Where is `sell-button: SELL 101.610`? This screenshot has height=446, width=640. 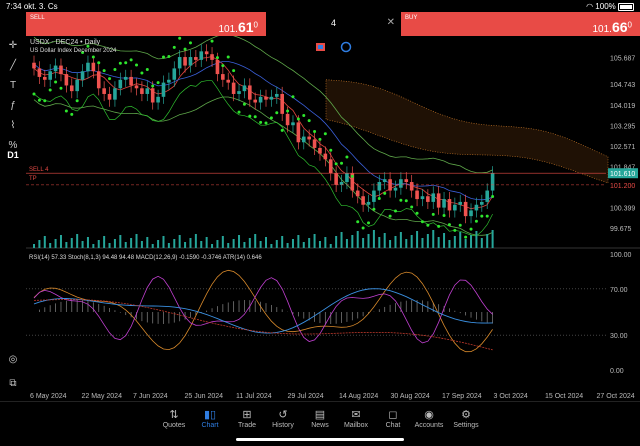 sell-button: SELL 101.610 is located at coordinates (146, 24).